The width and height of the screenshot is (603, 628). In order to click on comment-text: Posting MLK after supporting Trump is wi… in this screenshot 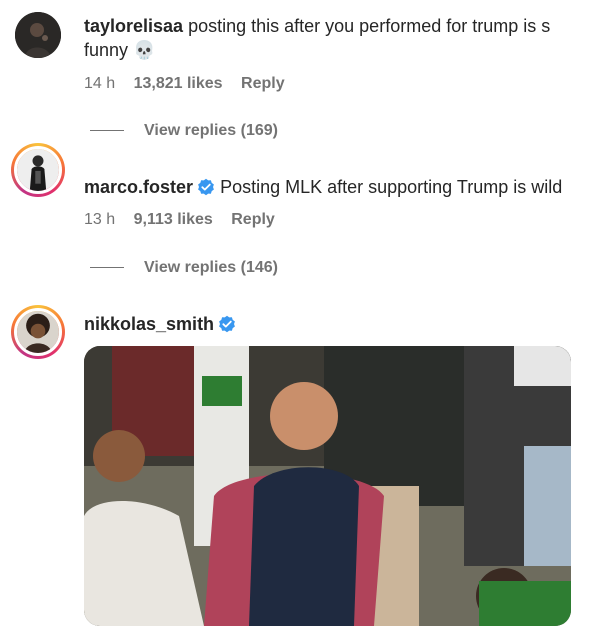, I will do `click(391, 187)`.